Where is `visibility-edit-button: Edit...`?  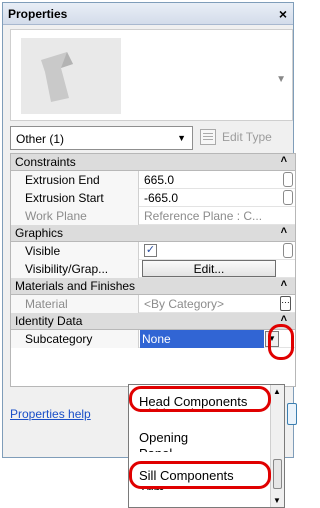 visibility-edit-button: Edit... is located at coordinates (209, 268).